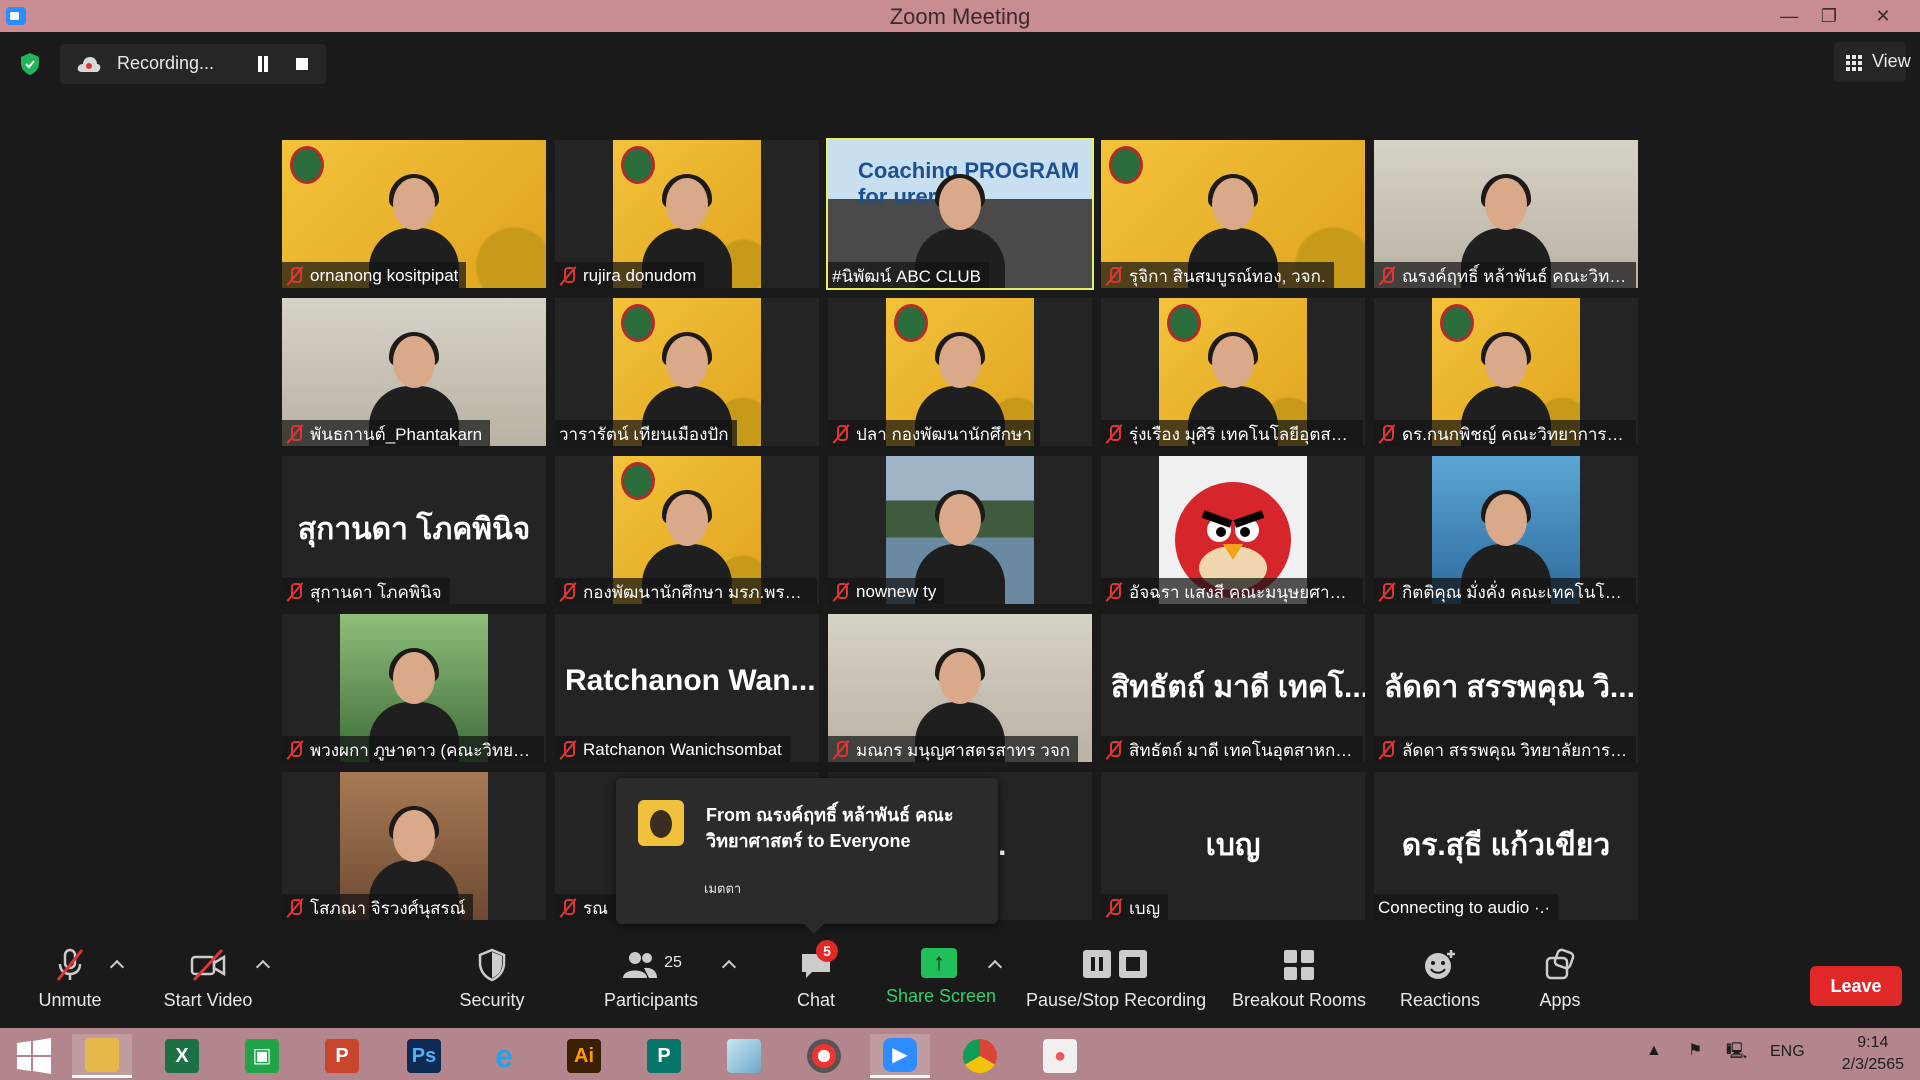 The image size is (1920, 1080). Describe the element at coordinates (414, 846) in the screenshot. I see `participant-tile: โสภณา จิรวงศ์นุสรณ์` at that location.